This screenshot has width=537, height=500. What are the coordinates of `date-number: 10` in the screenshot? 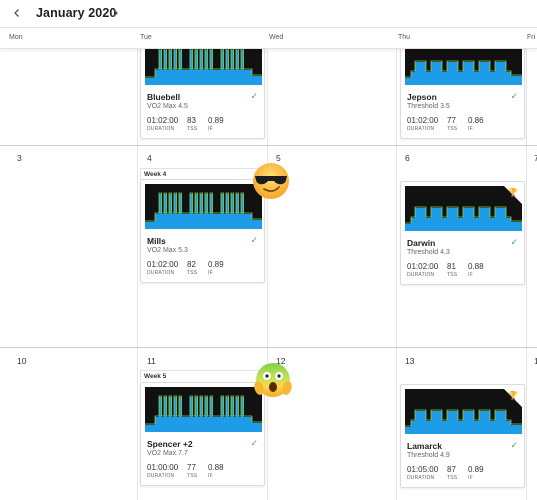 It's located at (21, 361).